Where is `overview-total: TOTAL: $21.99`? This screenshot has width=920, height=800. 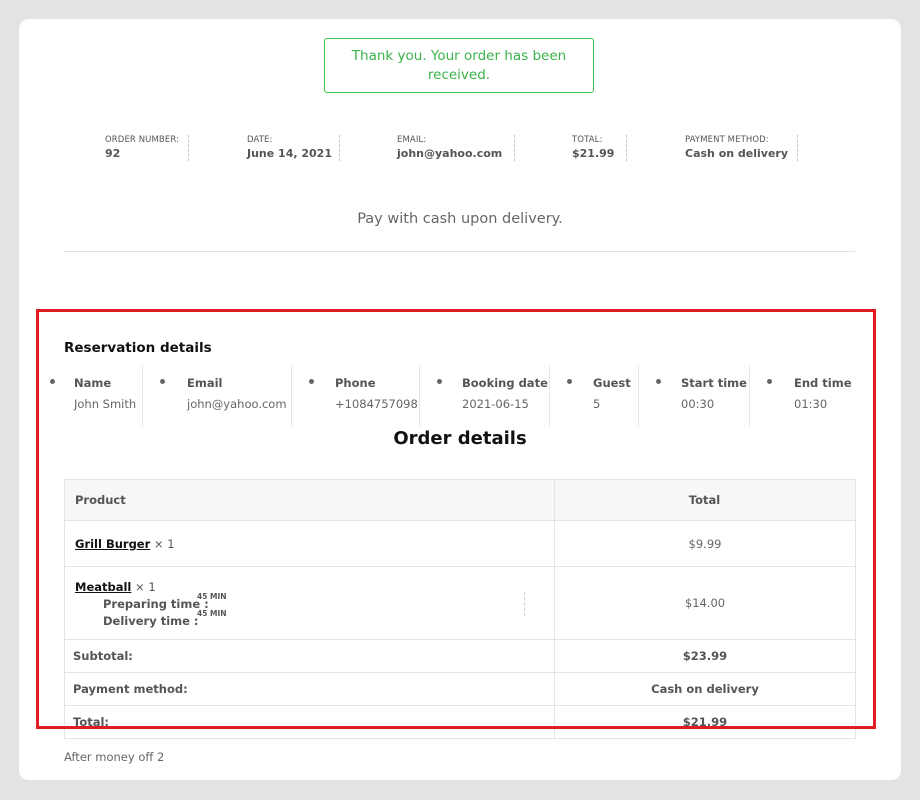 overview-total: TOTAL: $21.99 is located at coordinates (600, 149).